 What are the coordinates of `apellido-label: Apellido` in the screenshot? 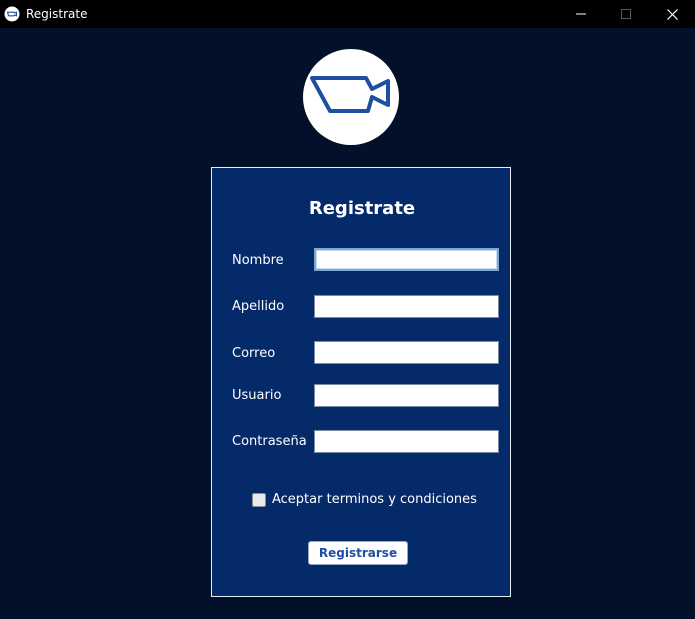 It's located at (258, 306).